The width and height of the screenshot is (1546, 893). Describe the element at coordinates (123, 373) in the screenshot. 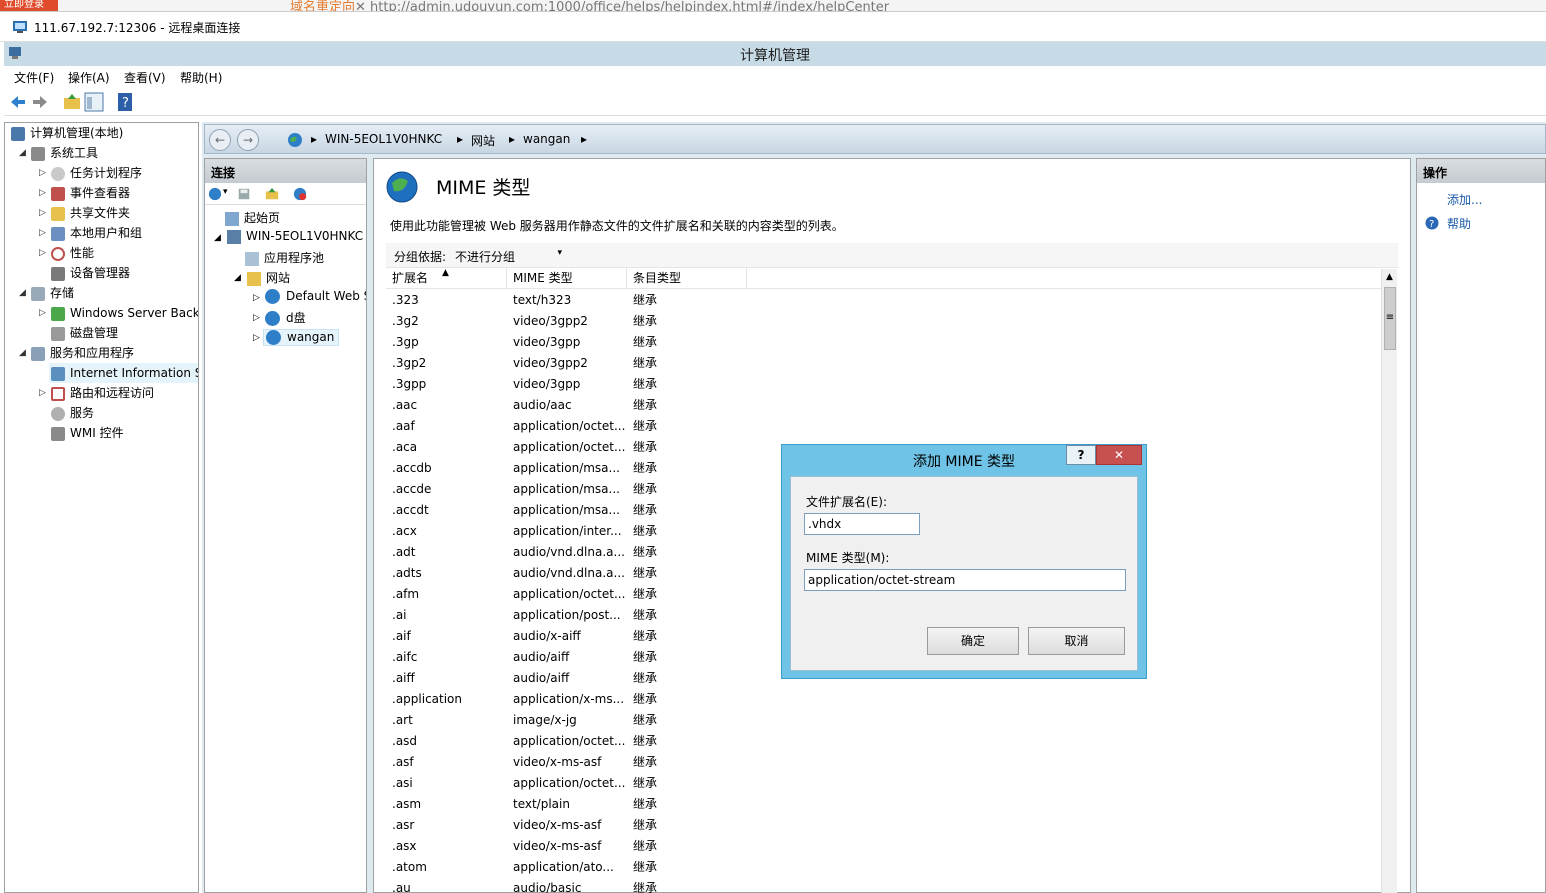

I see `tree-iis: Internet Information S` at that location.